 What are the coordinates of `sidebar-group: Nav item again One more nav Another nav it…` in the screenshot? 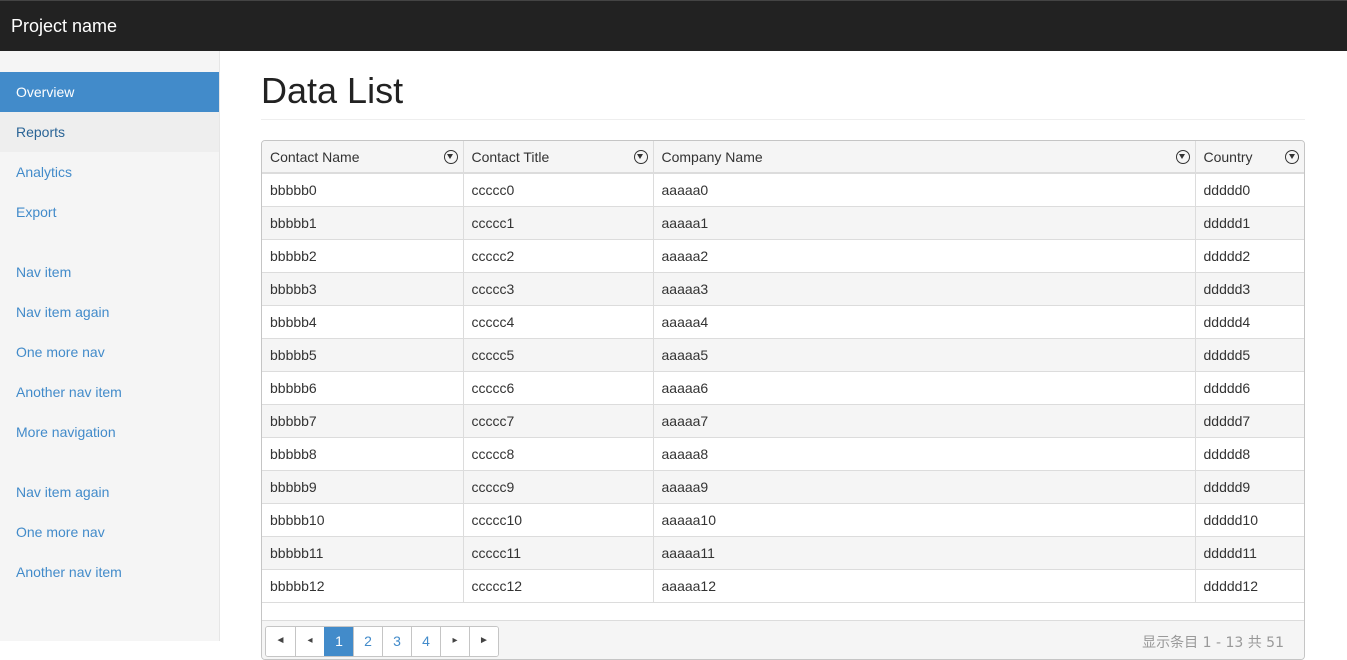 It's located at (109, 532).